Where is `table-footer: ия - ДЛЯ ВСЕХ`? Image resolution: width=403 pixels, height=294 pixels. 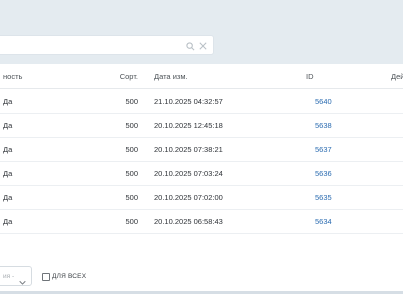
table-footer: ия - ДЛЯ ВСЕХ is located at coordinates (201, 276).